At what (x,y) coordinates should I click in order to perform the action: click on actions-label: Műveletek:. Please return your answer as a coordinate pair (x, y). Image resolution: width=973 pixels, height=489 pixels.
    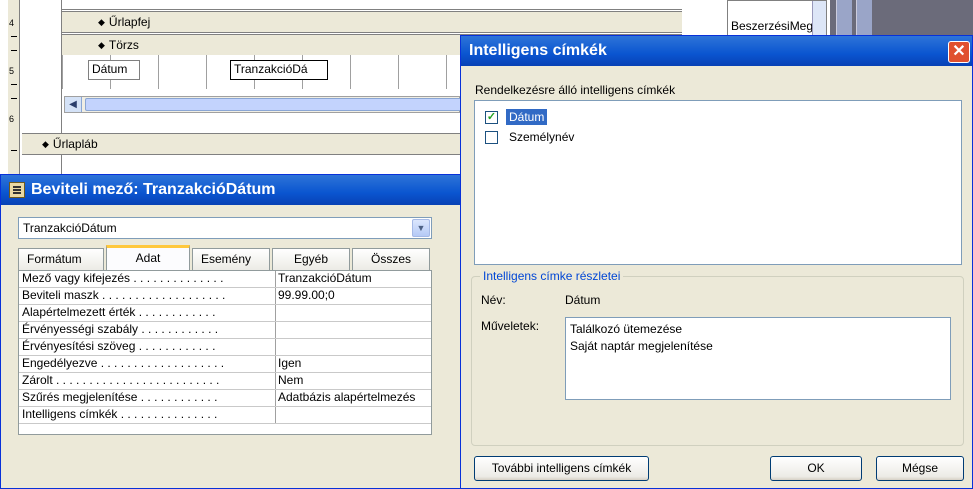
    Looking at the image, I should click on (510, 326).